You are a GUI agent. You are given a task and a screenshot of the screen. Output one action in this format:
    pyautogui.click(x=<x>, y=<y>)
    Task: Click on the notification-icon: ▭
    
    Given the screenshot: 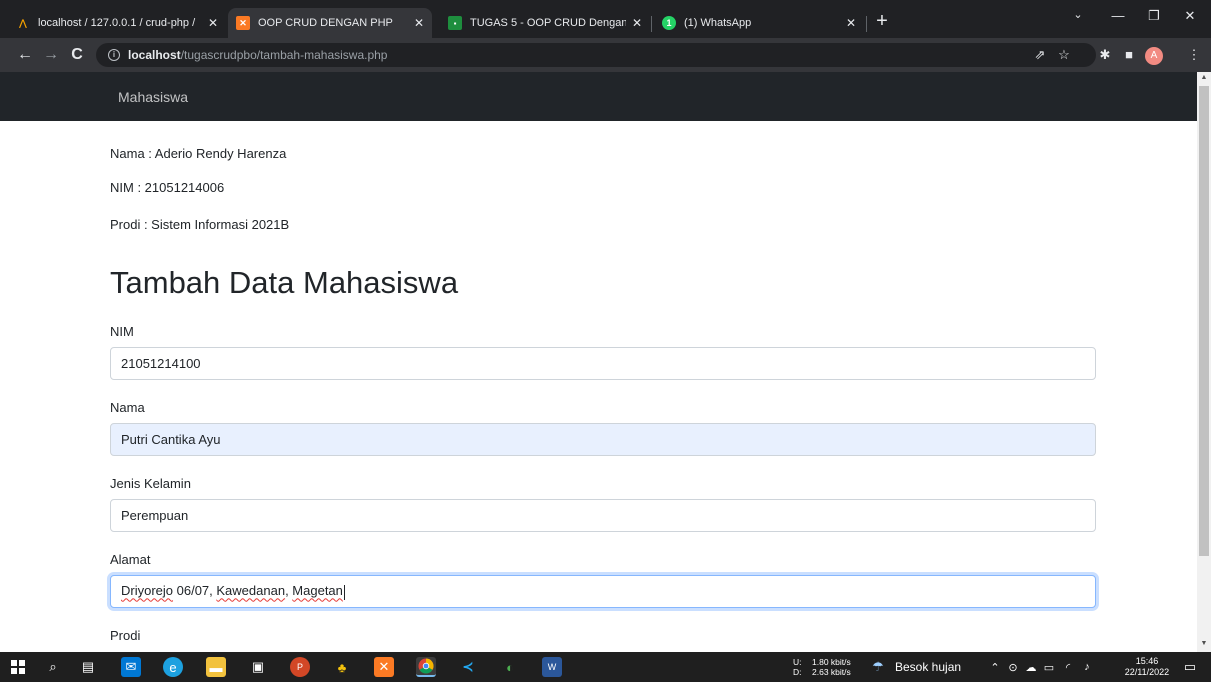 What is the action you would take?
    pyautogui.click(x=1190, y=667)
    